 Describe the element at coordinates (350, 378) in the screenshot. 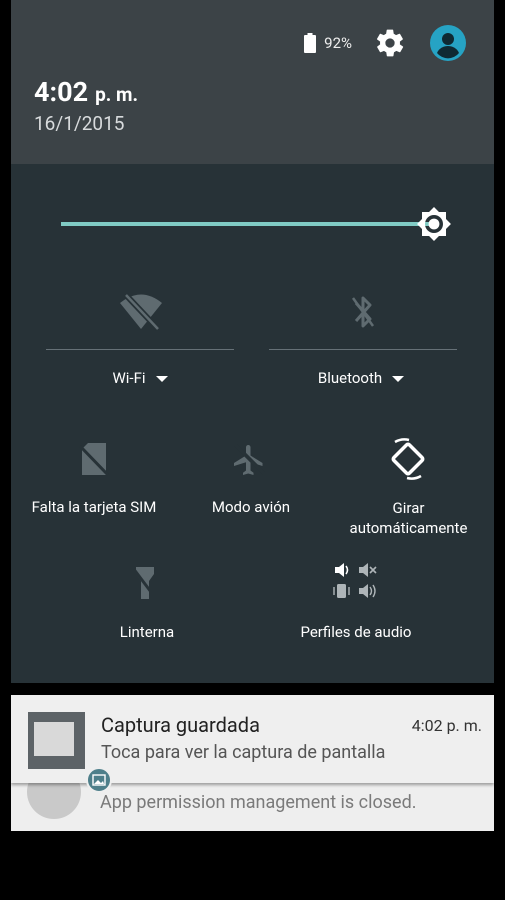

I see `bluetooth-label: Bluetooth` at that location.